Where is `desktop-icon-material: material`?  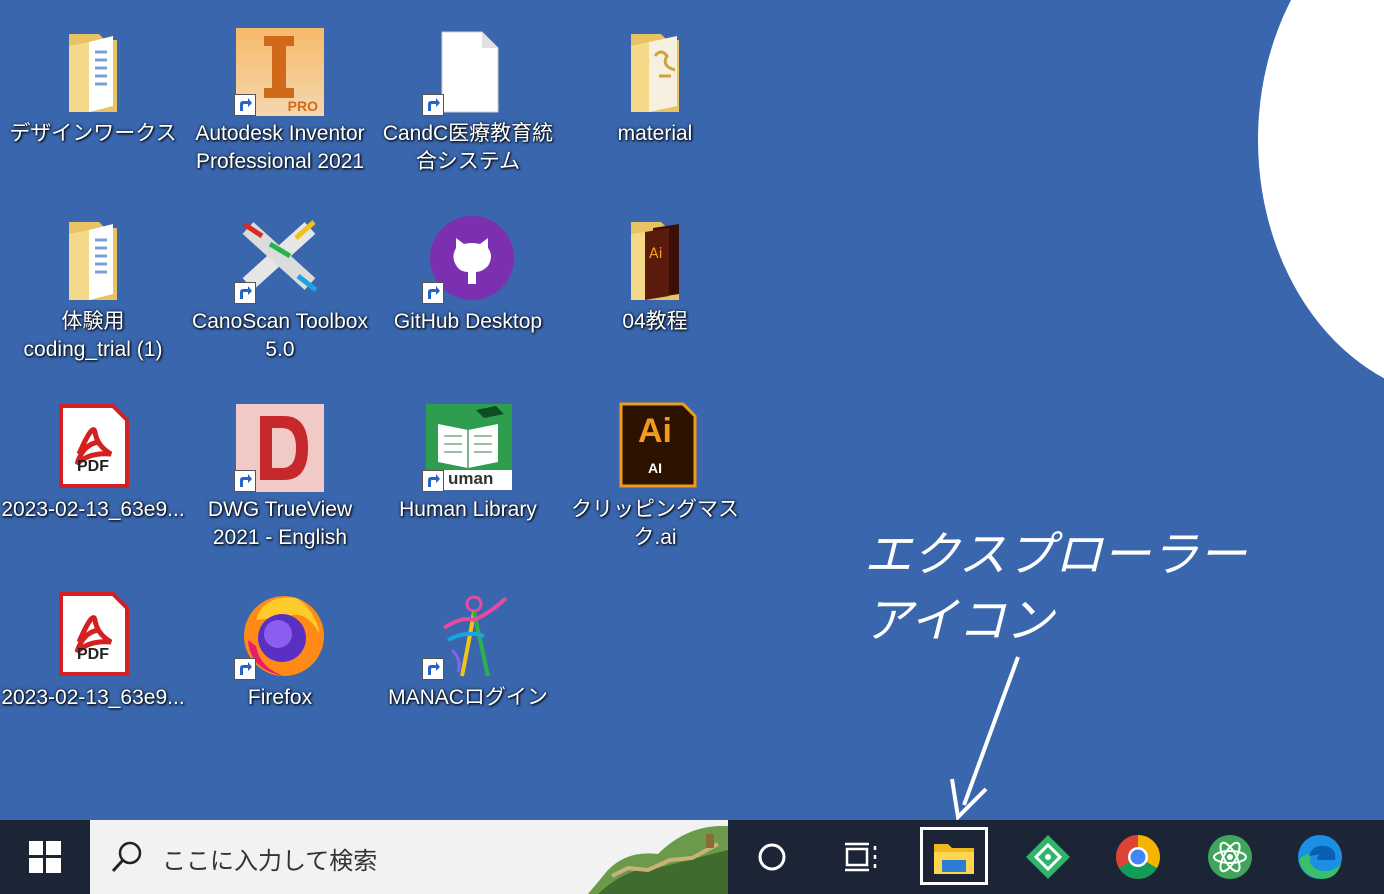 desktop-icon-material: material is located at coordinates (655, 87).